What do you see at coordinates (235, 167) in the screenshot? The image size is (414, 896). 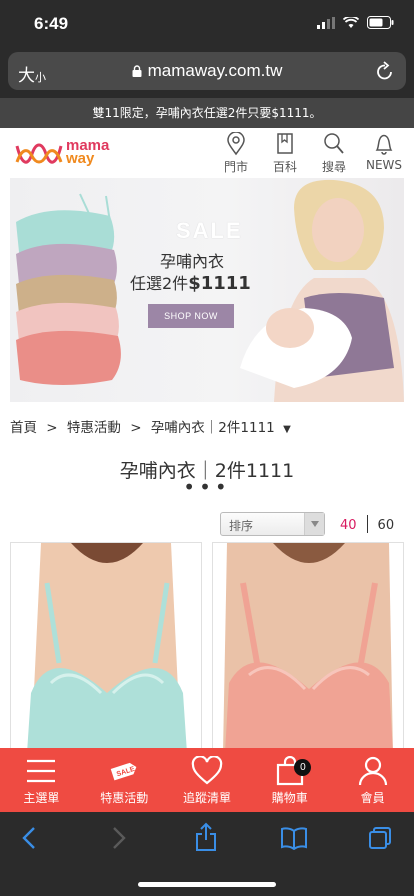 I see `nav-store-label: 門市` at bounding box center [235, 167].